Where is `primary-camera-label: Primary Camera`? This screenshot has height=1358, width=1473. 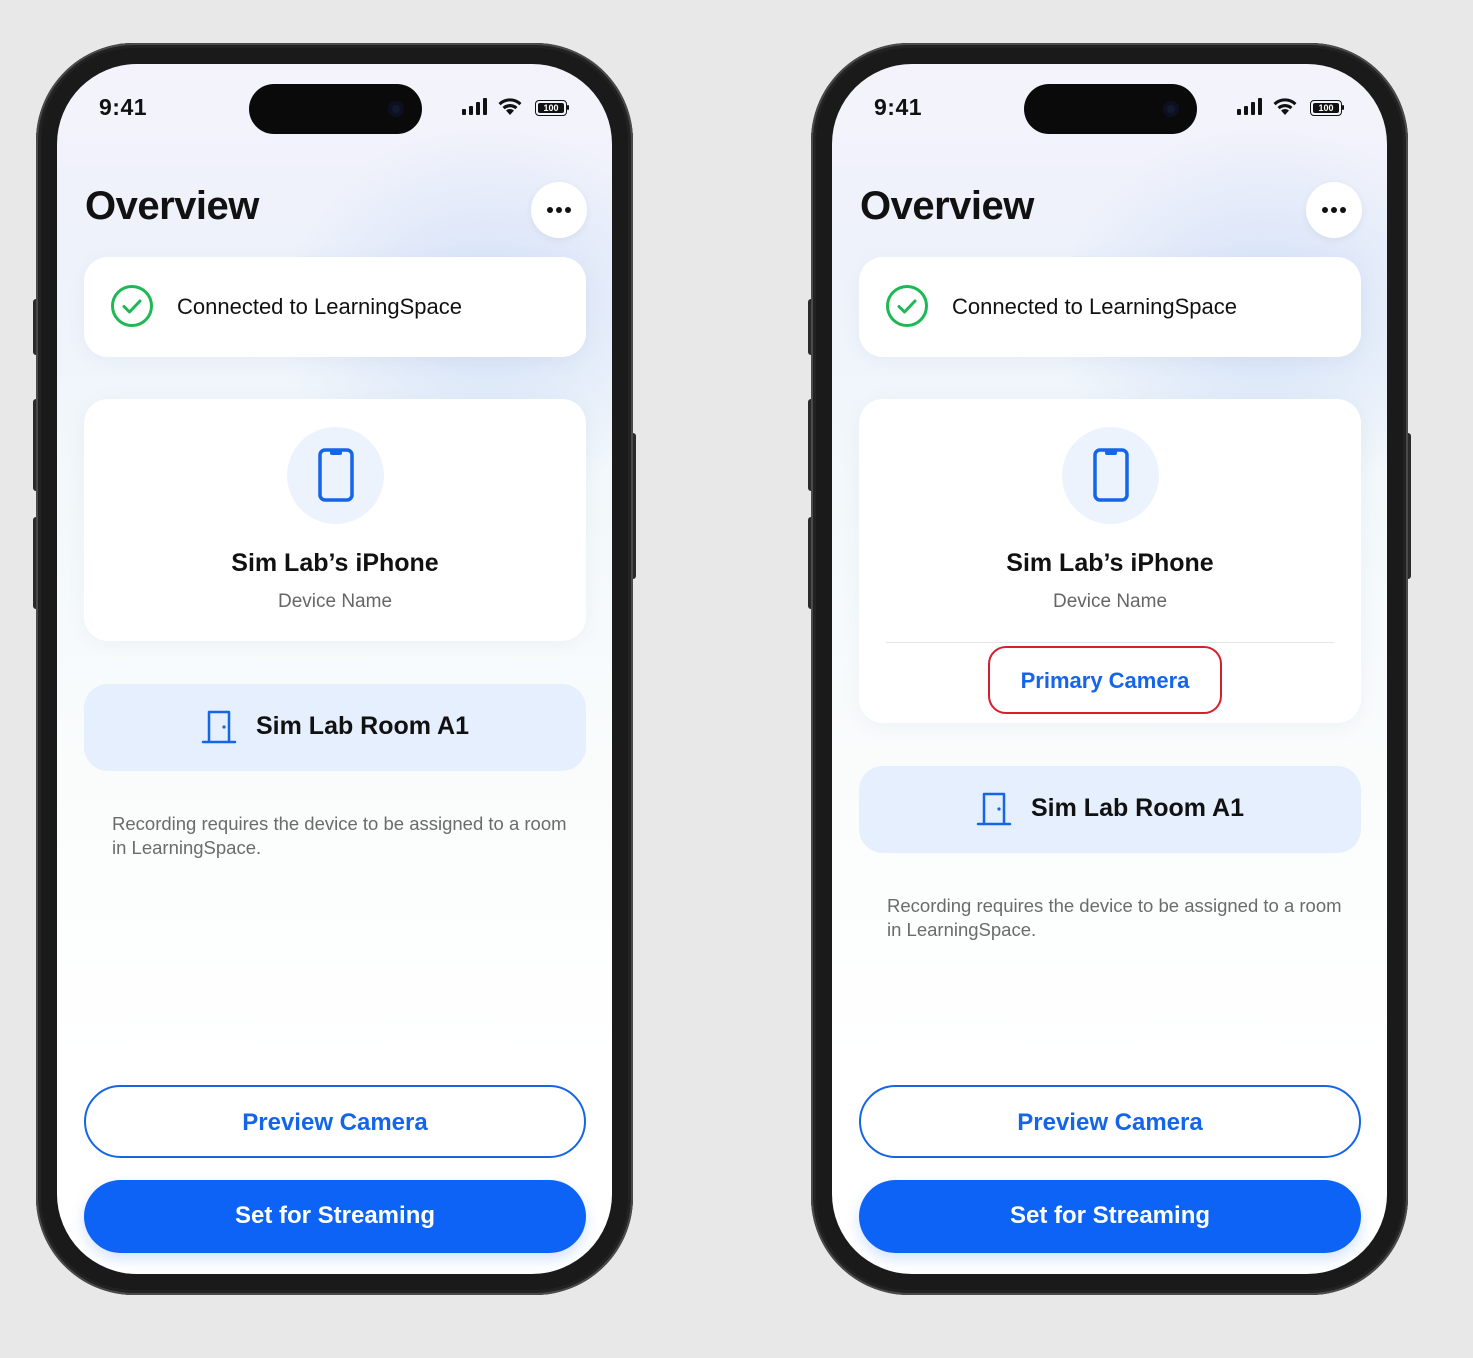
primary-camera-label: Primary Camera is located at coordinates (1105, 680).